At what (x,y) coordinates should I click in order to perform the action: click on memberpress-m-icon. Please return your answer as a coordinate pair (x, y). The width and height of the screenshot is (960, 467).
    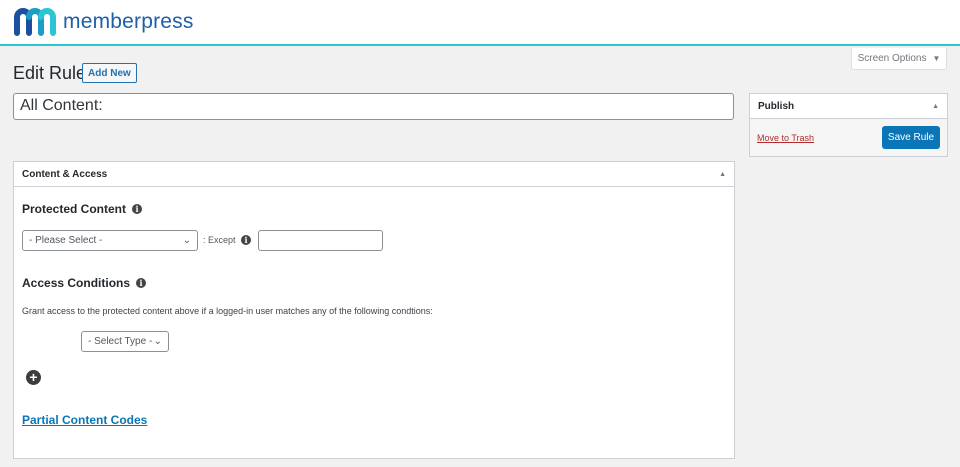
    Looking at the image, I should click on (35, 22).